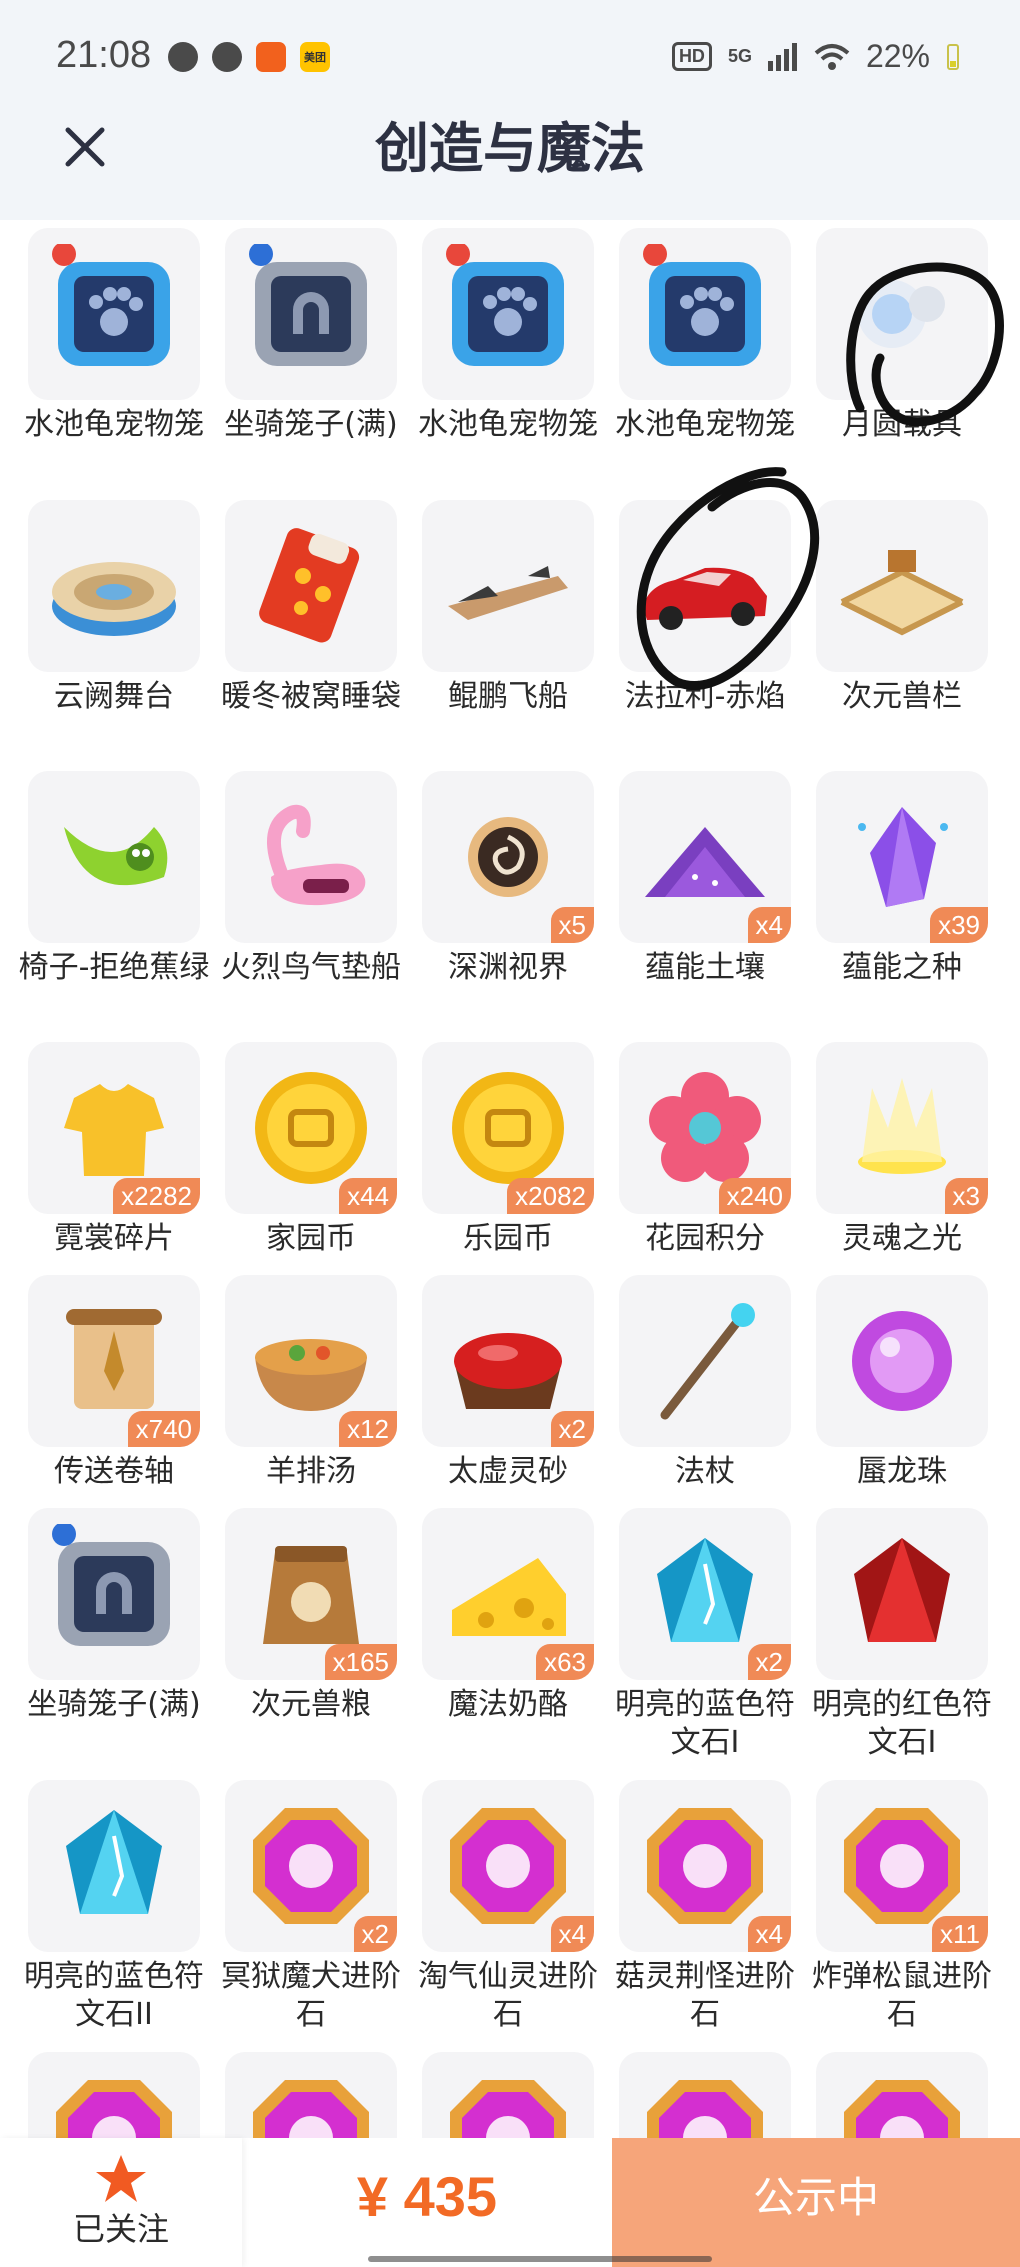 The image size is (1020, 2267). I want to click on item-card: x2 冥狱魔犬进阶石, so click(322, 1910).